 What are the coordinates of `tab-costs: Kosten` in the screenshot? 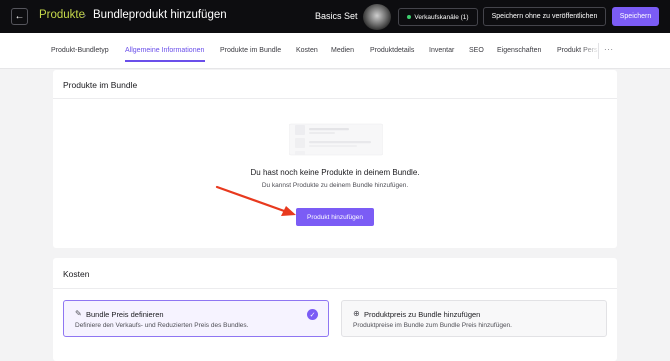 It's located at (307, 50).